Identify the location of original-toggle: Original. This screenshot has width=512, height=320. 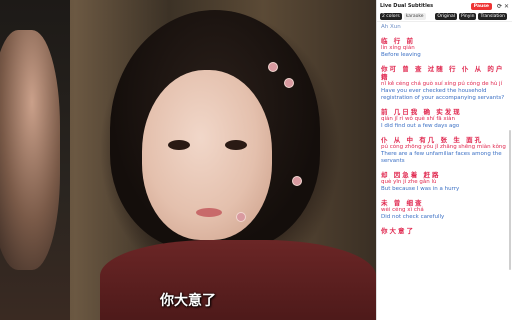
(446, 16).